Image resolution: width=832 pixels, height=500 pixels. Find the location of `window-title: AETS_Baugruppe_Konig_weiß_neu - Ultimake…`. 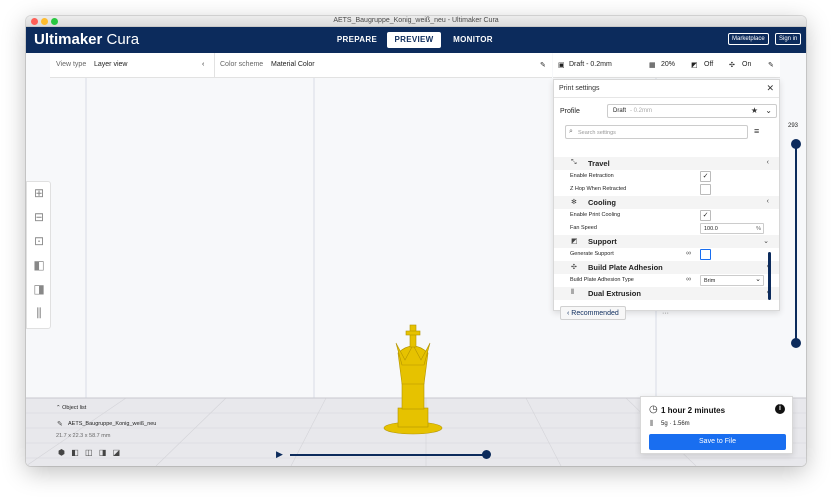

window-title: AETS_Baugruppe_Konig_weiß_neu - Ultimake… is located at coordinates (416, 20).